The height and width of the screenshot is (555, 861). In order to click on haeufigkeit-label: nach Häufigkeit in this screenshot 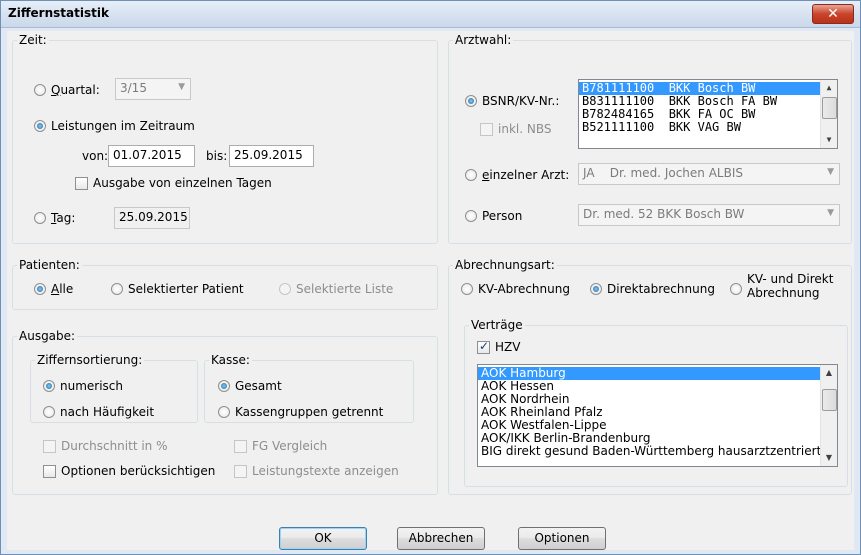, I will do `click(107, 412)`.